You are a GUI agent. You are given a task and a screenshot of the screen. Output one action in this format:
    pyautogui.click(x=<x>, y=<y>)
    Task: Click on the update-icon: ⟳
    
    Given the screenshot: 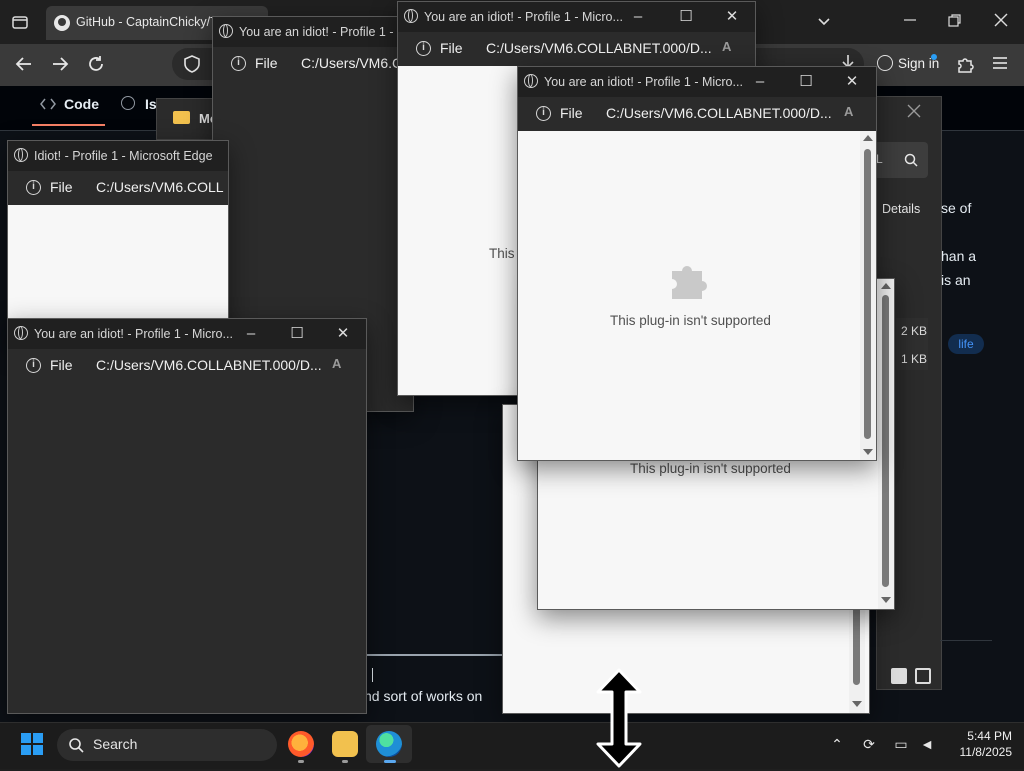 What is the action you would take?
    pyautogui.click(x=869, y=744)
    